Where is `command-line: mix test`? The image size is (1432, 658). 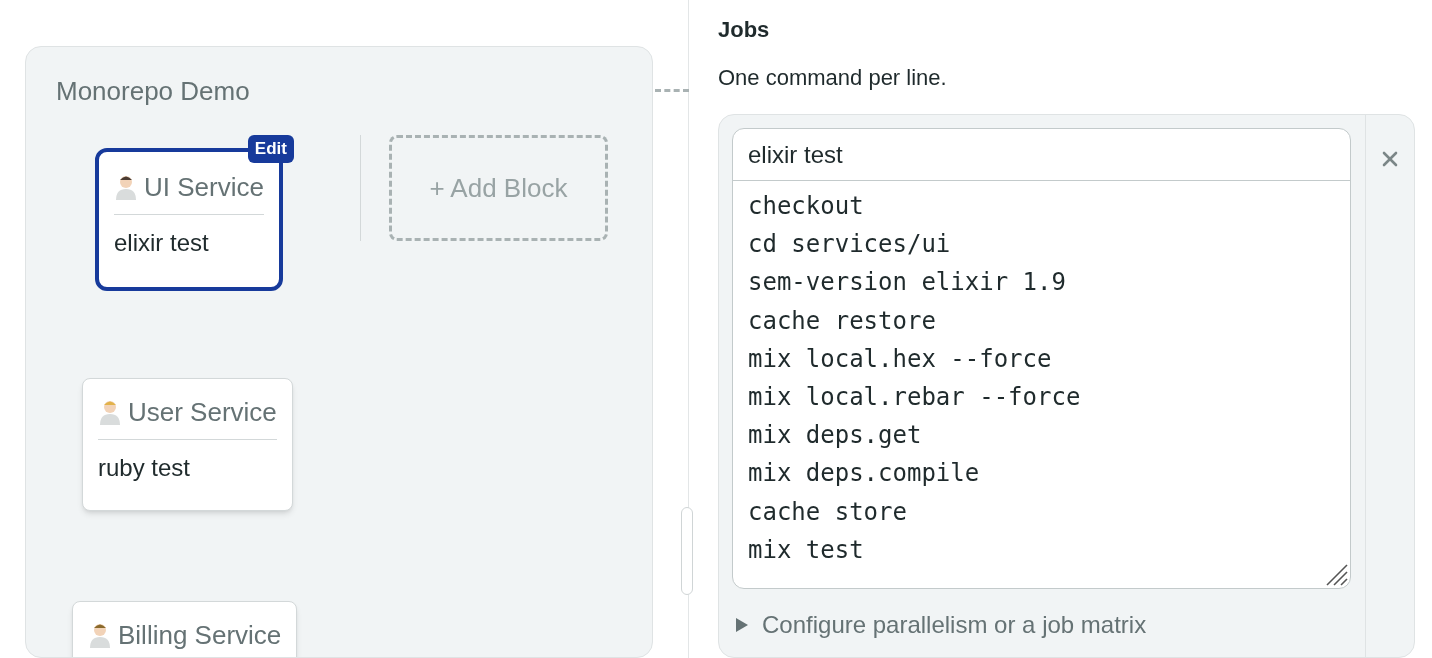
command-line: mix test is located at coordinates (806, 550).